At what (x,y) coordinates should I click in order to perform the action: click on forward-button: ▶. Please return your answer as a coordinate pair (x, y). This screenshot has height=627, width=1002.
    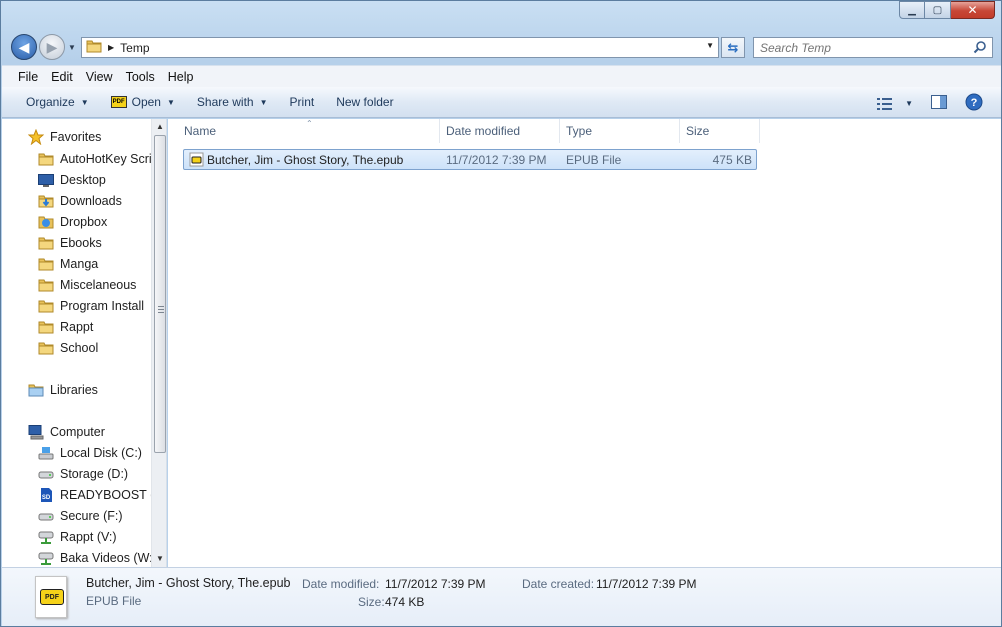
    Looking at the image, I should click on (52, 47).